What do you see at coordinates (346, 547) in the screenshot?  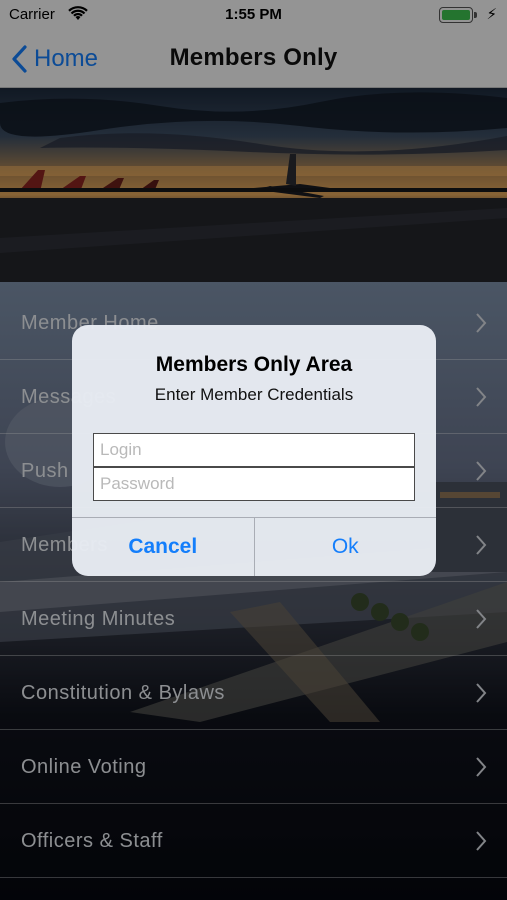 I see `ok-button: Ok` at bounding box center [346, 547].